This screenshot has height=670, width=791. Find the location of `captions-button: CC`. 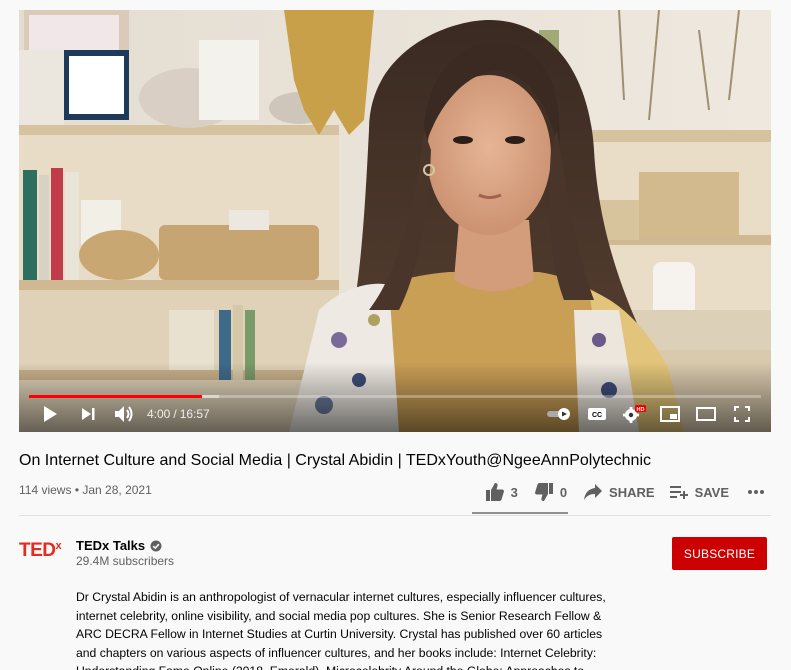

captions-button: CC is located at coordinates (597, 414).